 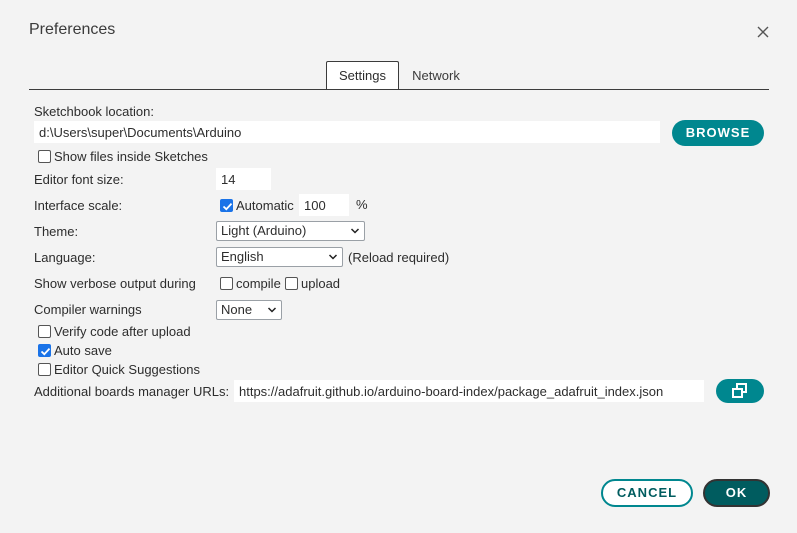 I want to click on theme-label: Theme:, so click(x=56, y=231).